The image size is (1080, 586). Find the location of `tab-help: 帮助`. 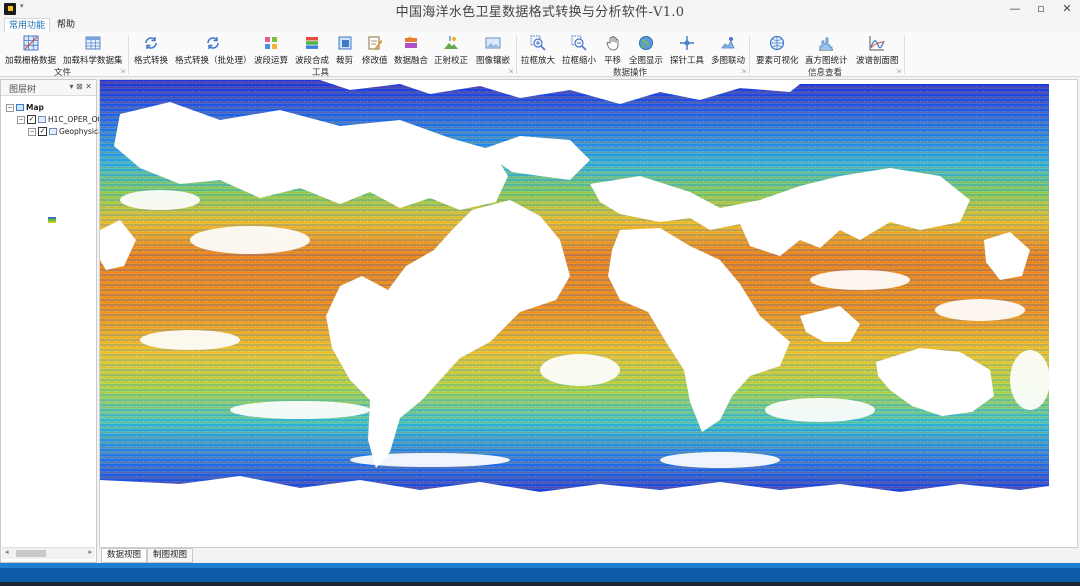

tab-help: 帮助 is located at coordinates (66, 25).